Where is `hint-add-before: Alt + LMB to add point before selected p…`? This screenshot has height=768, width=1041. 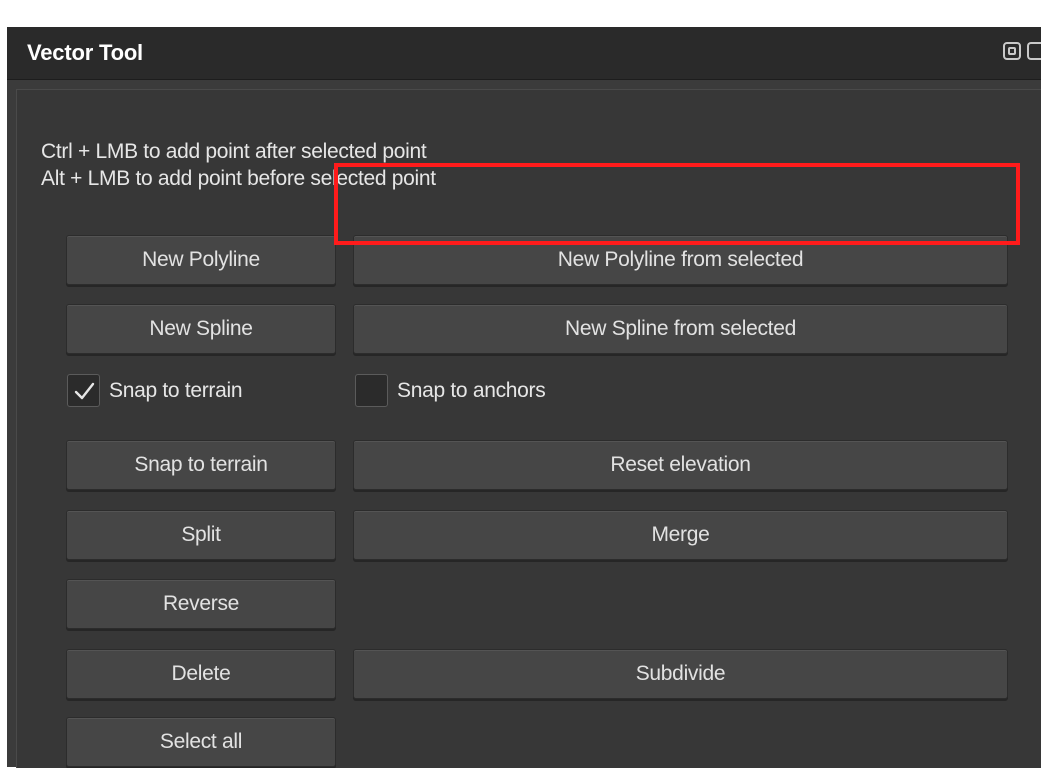 hint-add-before: Alt + LMB to add point before selected p… is located at coordinates (238, 178).